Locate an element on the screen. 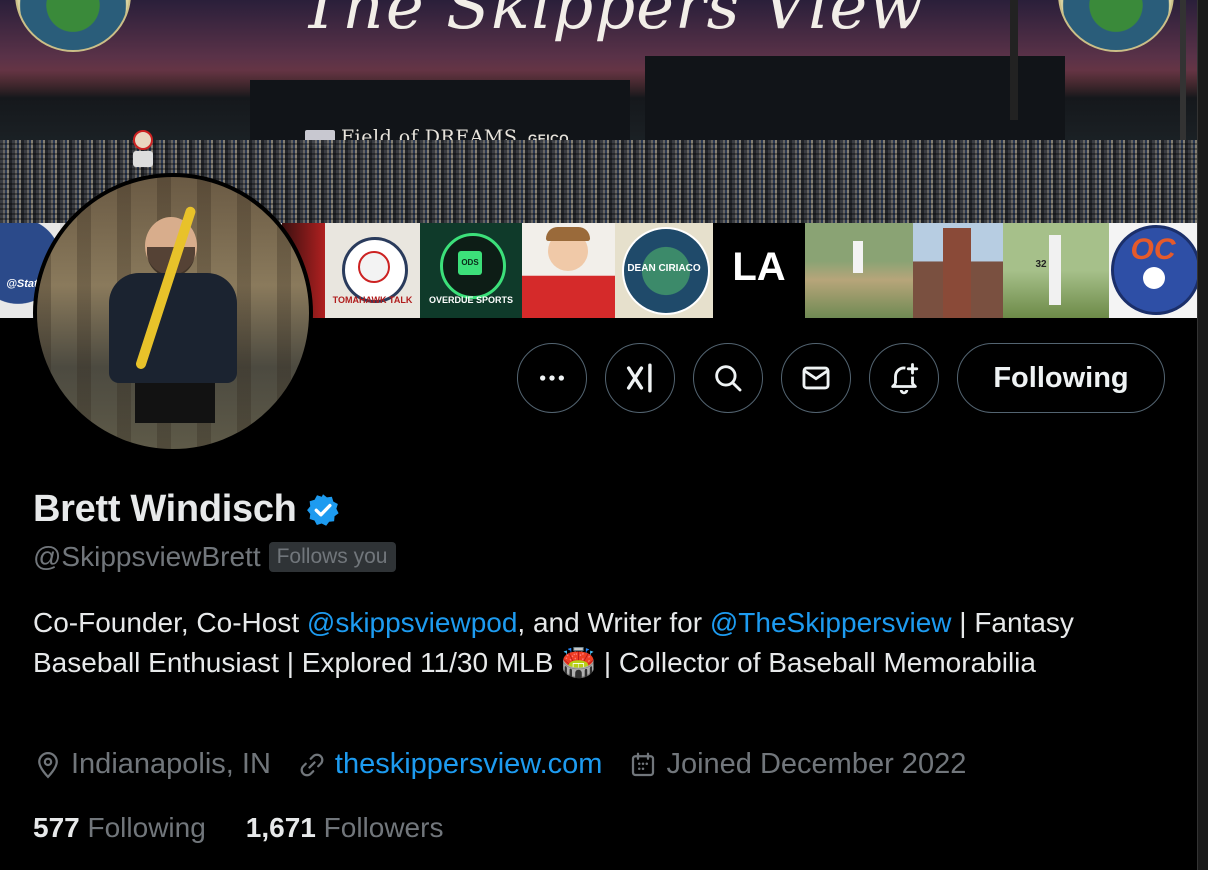 The width and height of the screenshot is (1208, 870). strip-tile-portrait is located at coordinates (568, 270).